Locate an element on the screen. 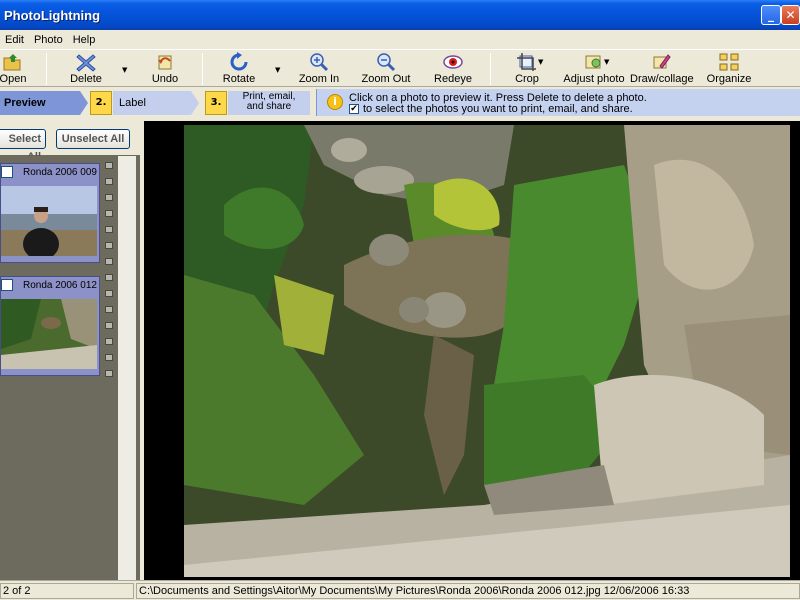  organize-icon is located at coordinates (729, 62).